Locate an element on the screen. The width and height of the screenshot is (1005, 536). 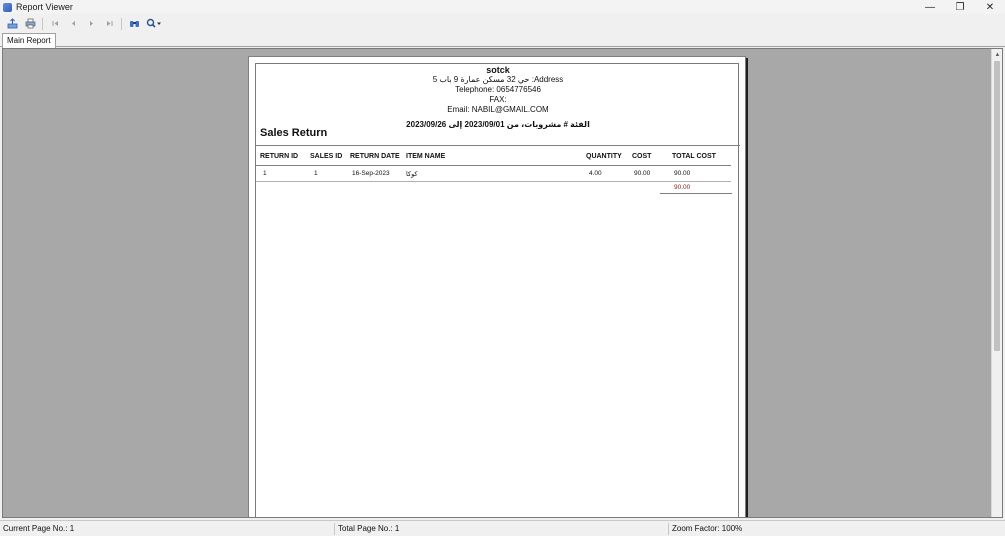
zoom-factor-status: Zoom Factor: 100% is located at coordinates (707, 528).